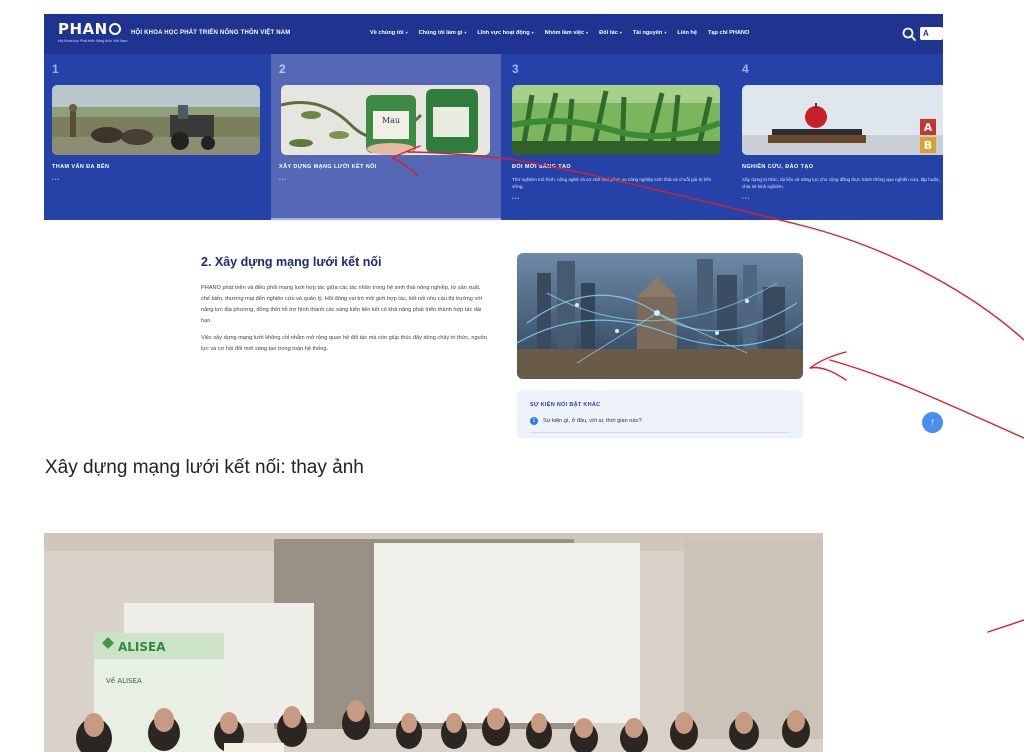 Image resolution: width=1024 pixels, height=752 pixels. What do you see at coordinates (515, 69) in the screenshot?
I see `slide-number: 3` at bounding box center [515, 69].